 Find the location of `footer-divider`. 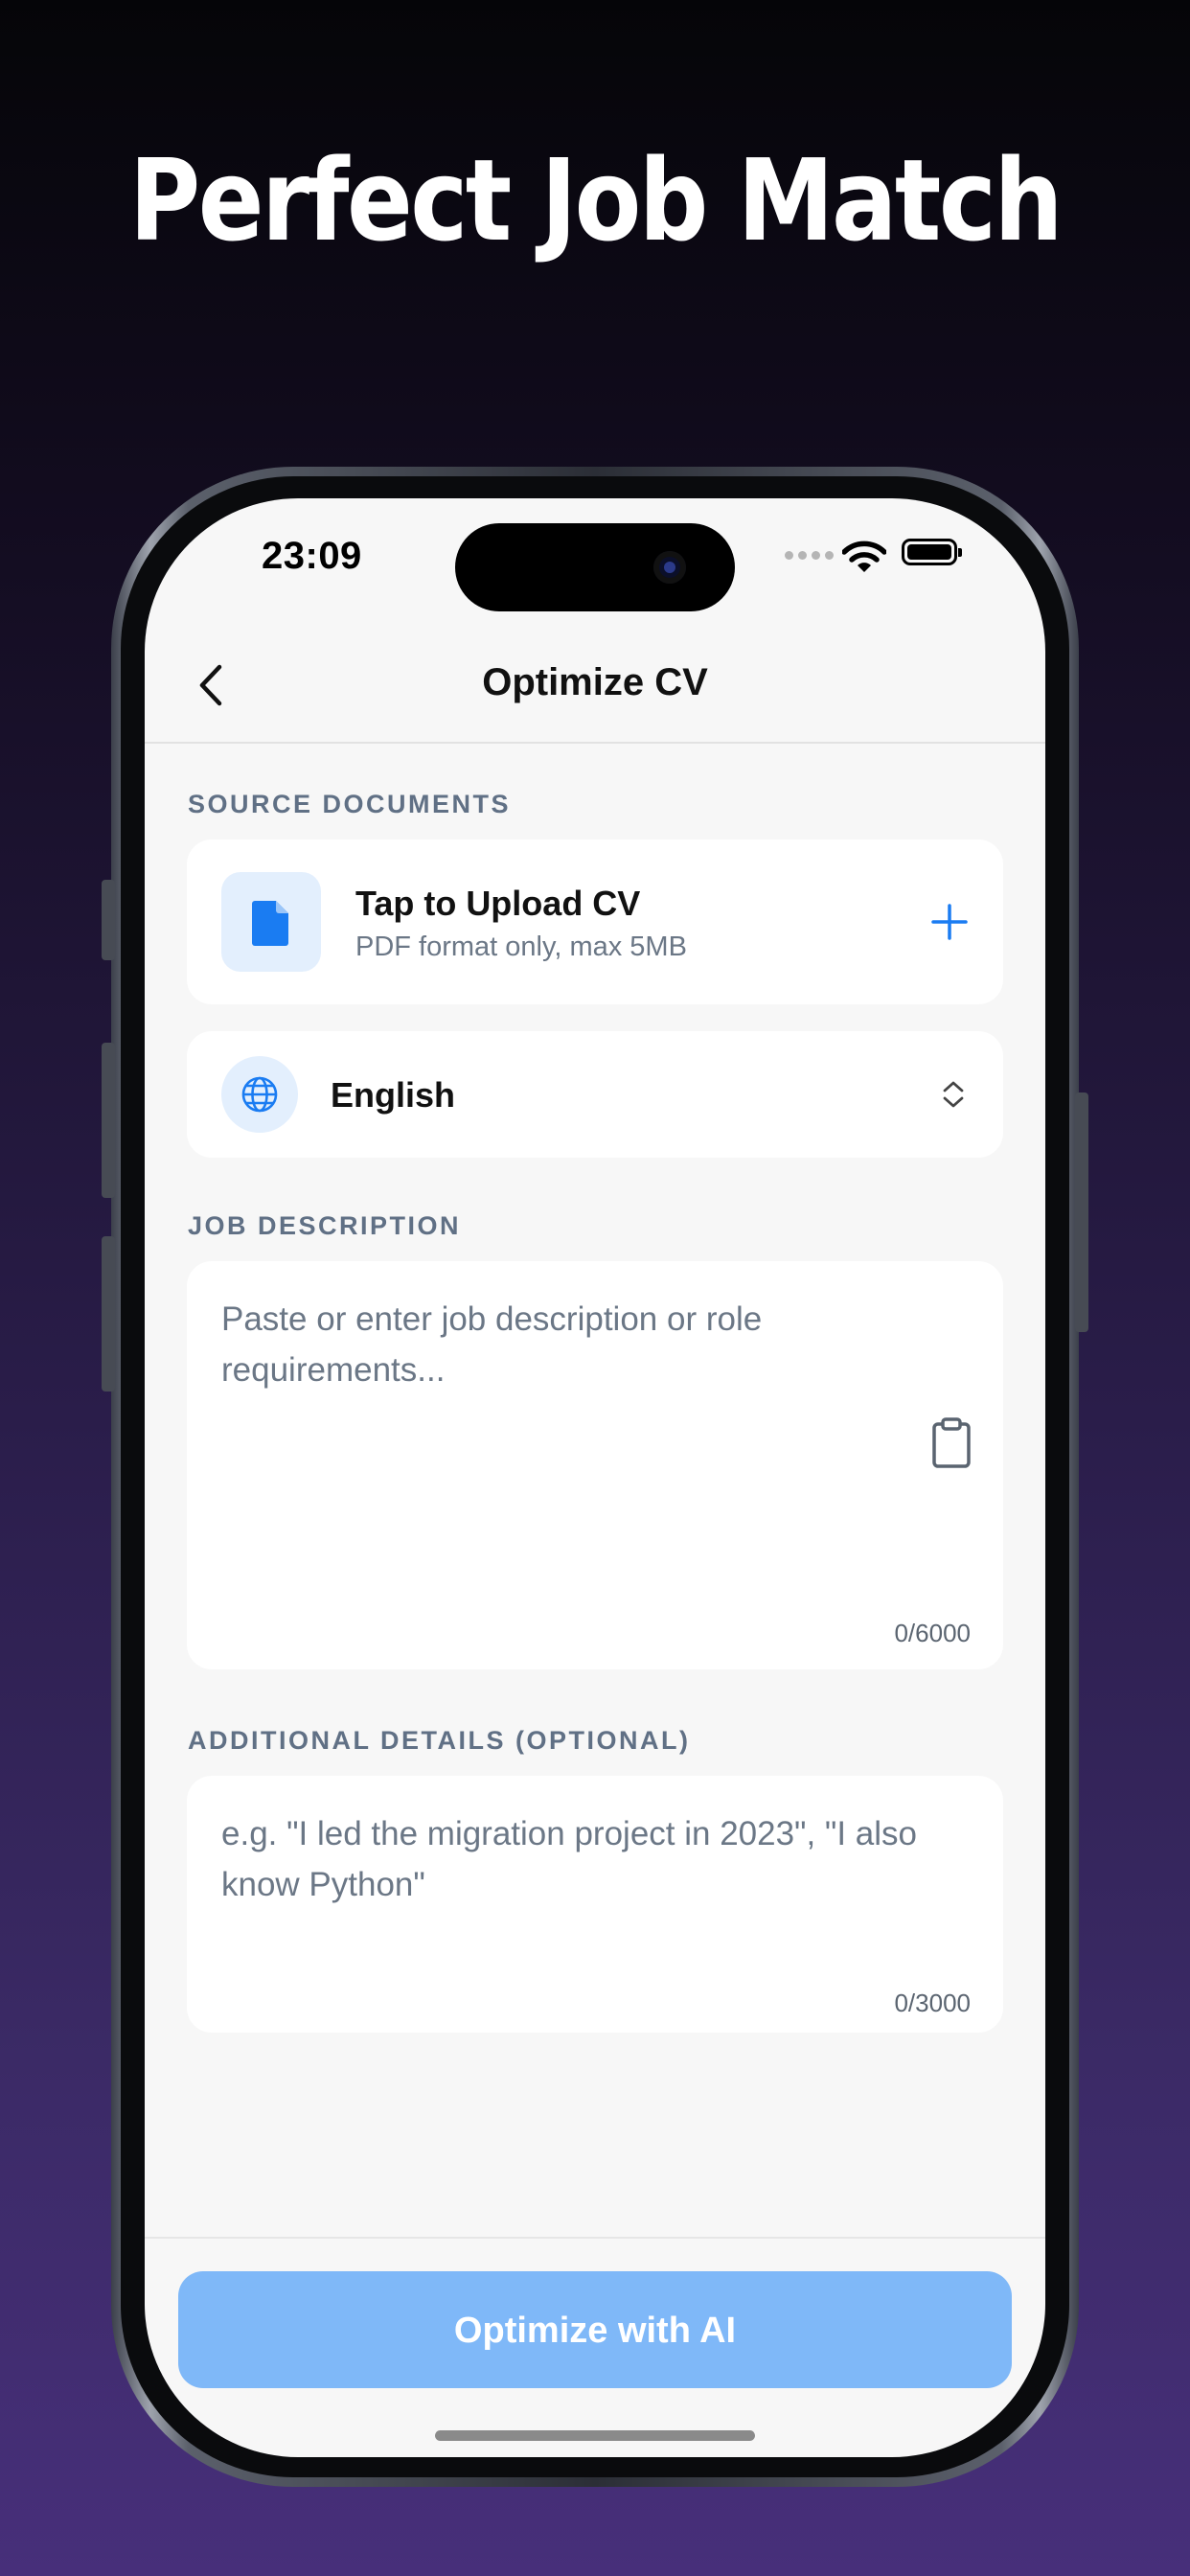

footer-divider is located at coordinates (595, 2238).